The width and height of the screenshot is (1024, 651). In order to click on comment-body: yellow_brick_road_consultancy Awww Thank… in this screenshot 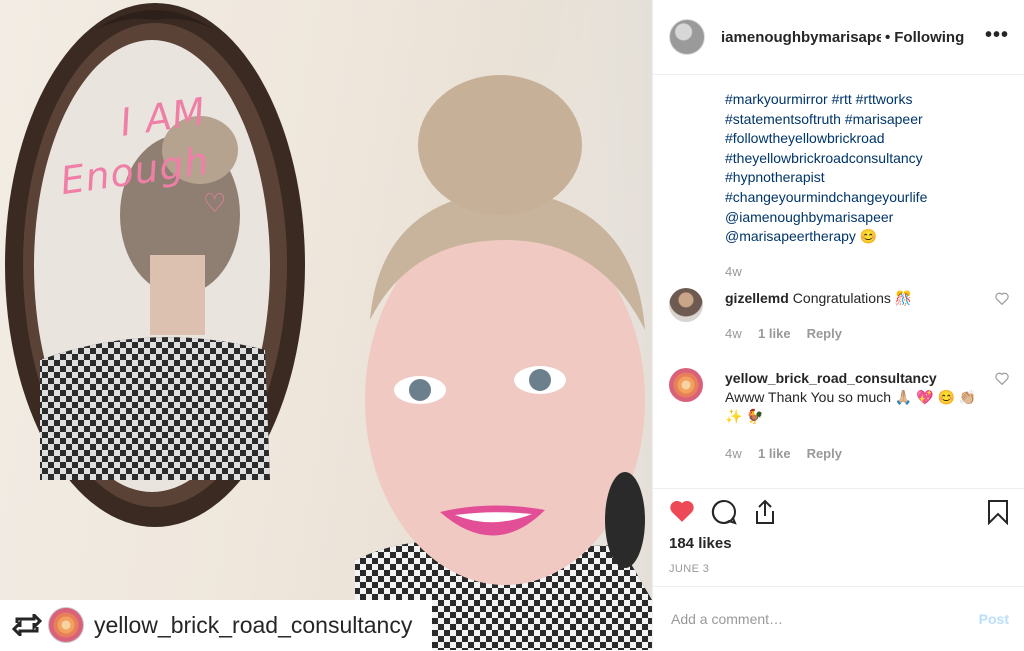, I will do `click(853, 397)`.